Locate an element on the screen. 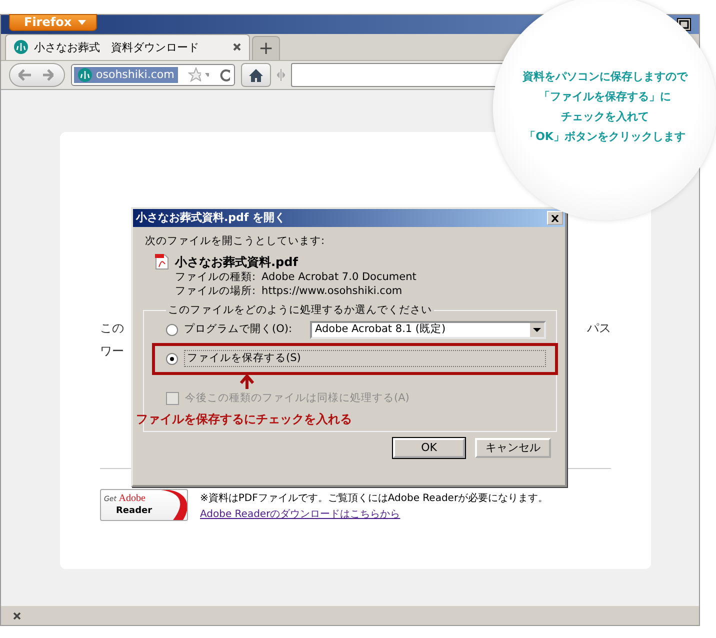 The height and width of the screenshot is (638, 716). download-link: Adobe Readerのダウンロードはこちらから is located at coordinates (300, 514).